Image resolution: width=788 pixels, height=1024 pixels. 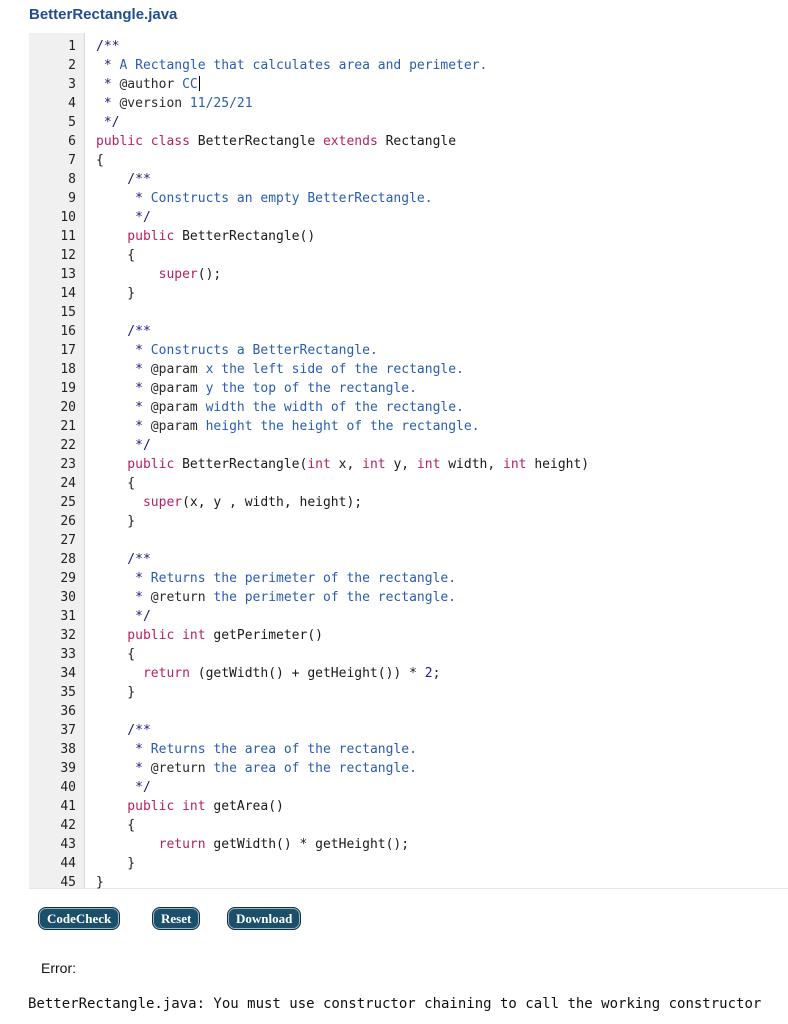 I want to click on code-line: 13 super();, so click(x=408, y=274).